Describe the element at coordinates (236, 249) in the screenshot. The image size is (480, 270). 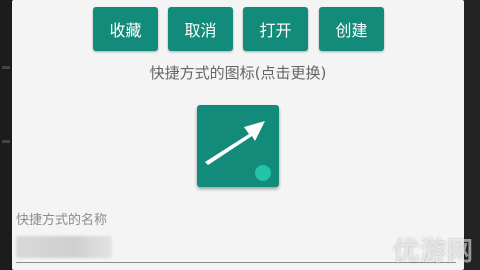
I see `name-input` at that location.